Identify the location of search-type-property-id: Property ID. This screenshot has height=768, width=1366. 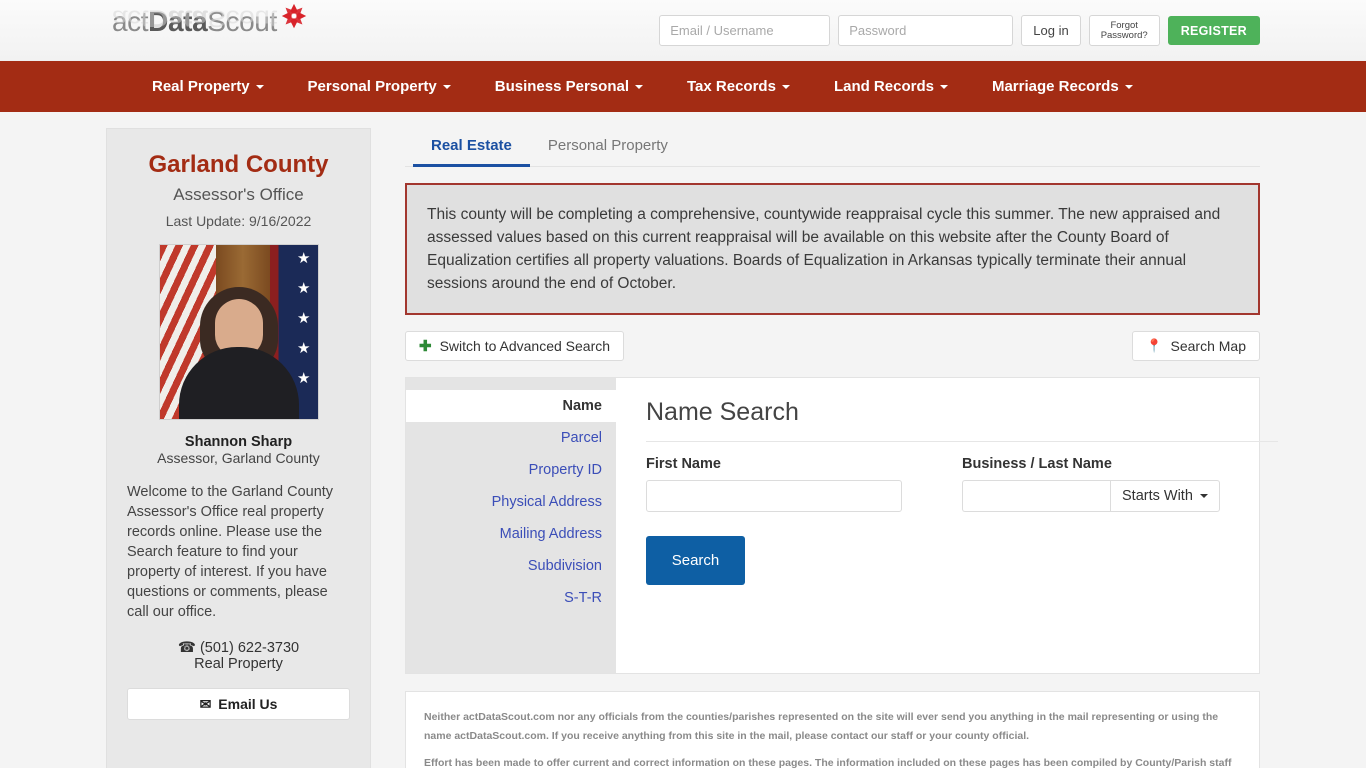
(511, 470).